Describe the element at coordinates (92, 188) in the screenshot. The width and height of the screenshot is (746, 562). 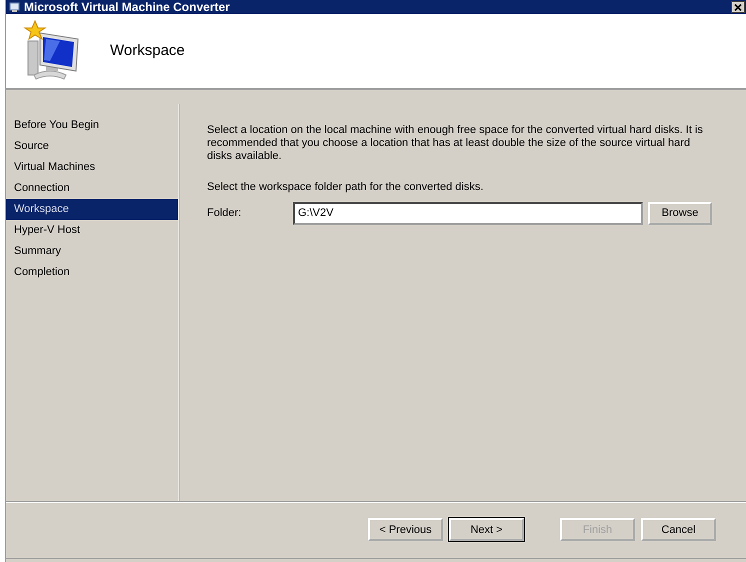
I see `step-item: Connection` at that location.